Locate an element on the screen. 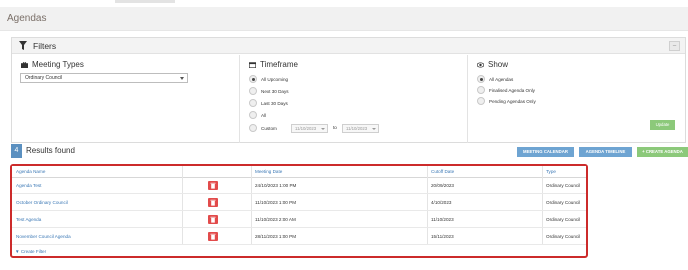  header-agenda-name: Agenda Name is located at coordinates (30, 171).